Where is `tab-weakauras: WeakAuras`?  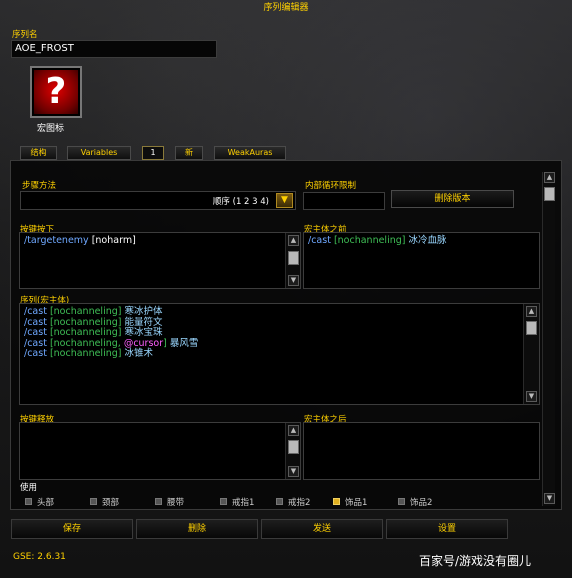 tab-weakauras: WeakAuras is located at coordinates (250, 153).